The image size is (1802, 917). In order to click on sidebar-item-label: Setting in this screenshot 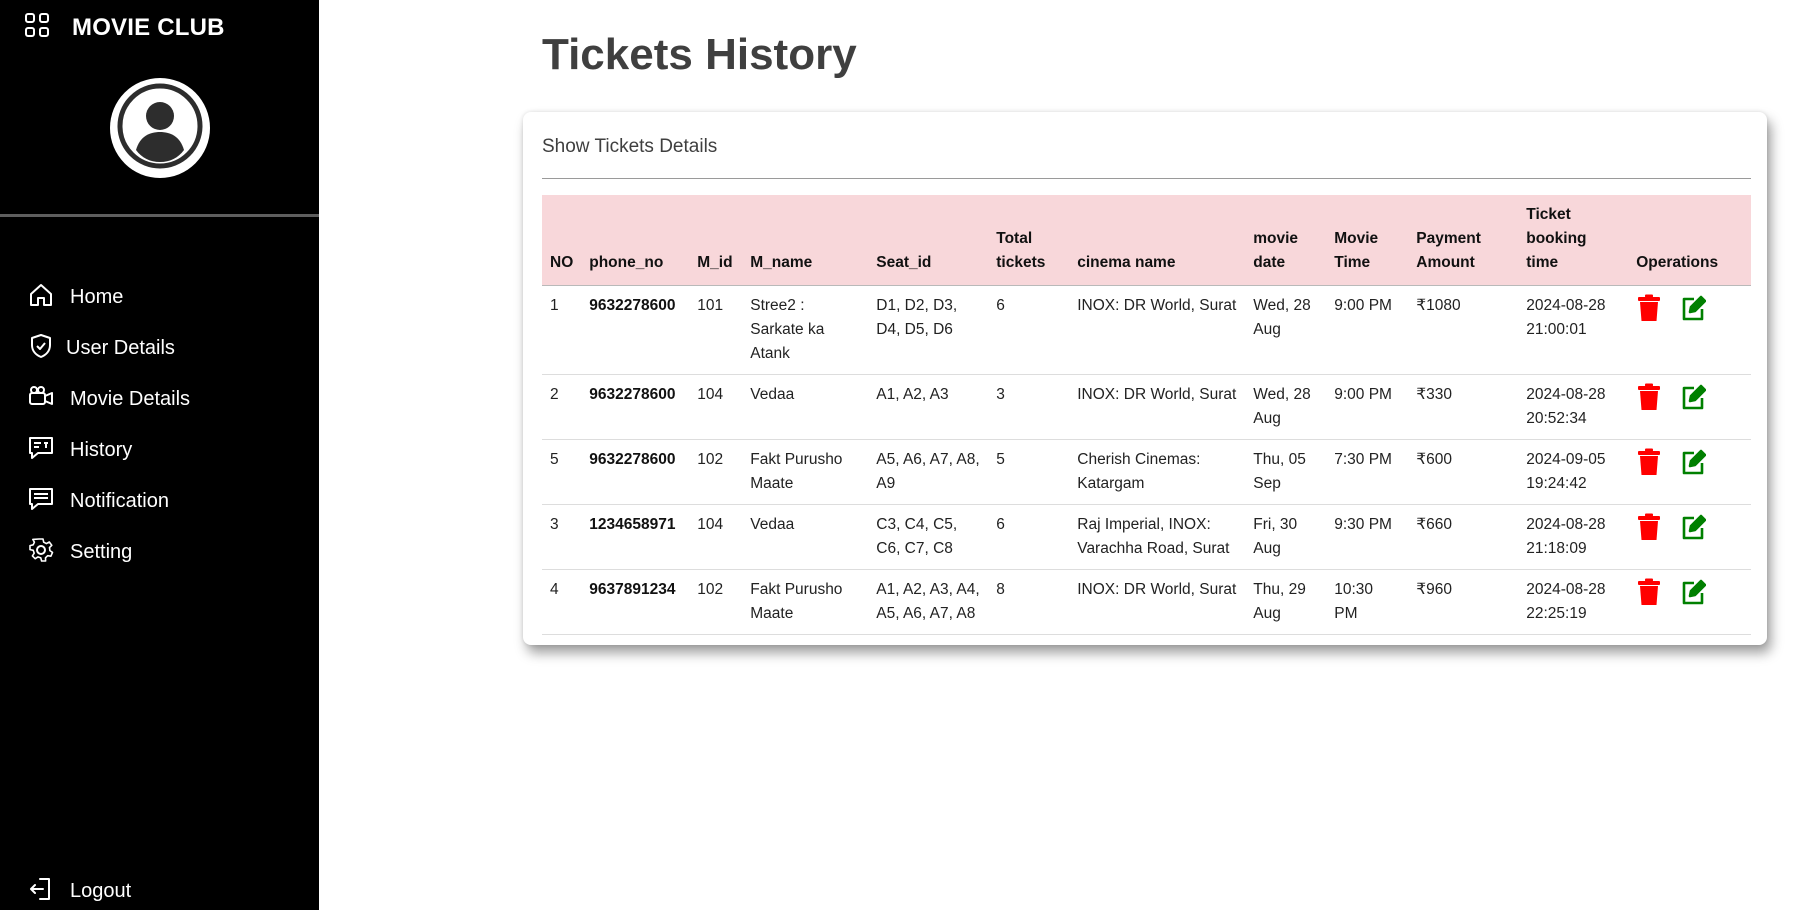, I will do `click(101, 552)`.